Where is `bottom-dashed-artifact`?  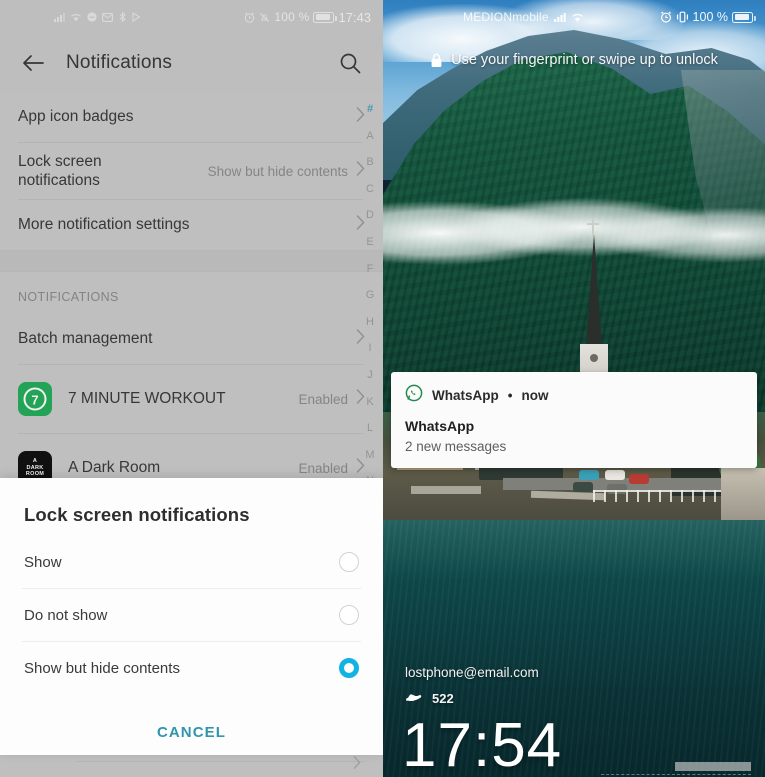
bottom-dashed-artifact is located at coordinates (676, 774).